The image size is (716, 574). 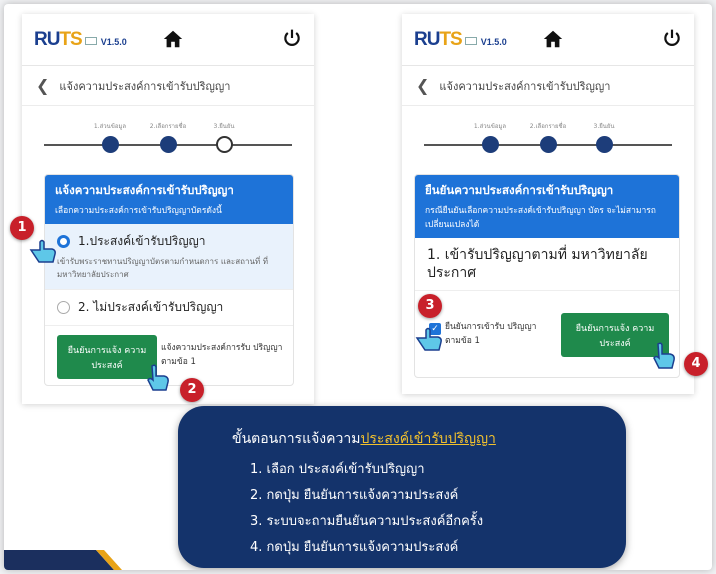 What do you see at coordinates (337, 469) in the screenshot?
I see `instruction-step-1: 1. เลือก ประสงค์เข้ารับปริญญา` at bounding box center [337, 469].